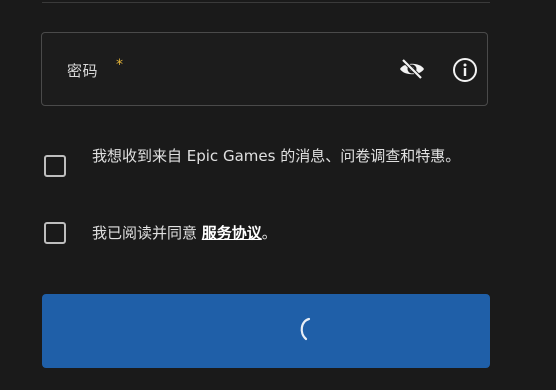 The image size is (556, 390). I want to click on required-asterisk: *, so click(119, 65).